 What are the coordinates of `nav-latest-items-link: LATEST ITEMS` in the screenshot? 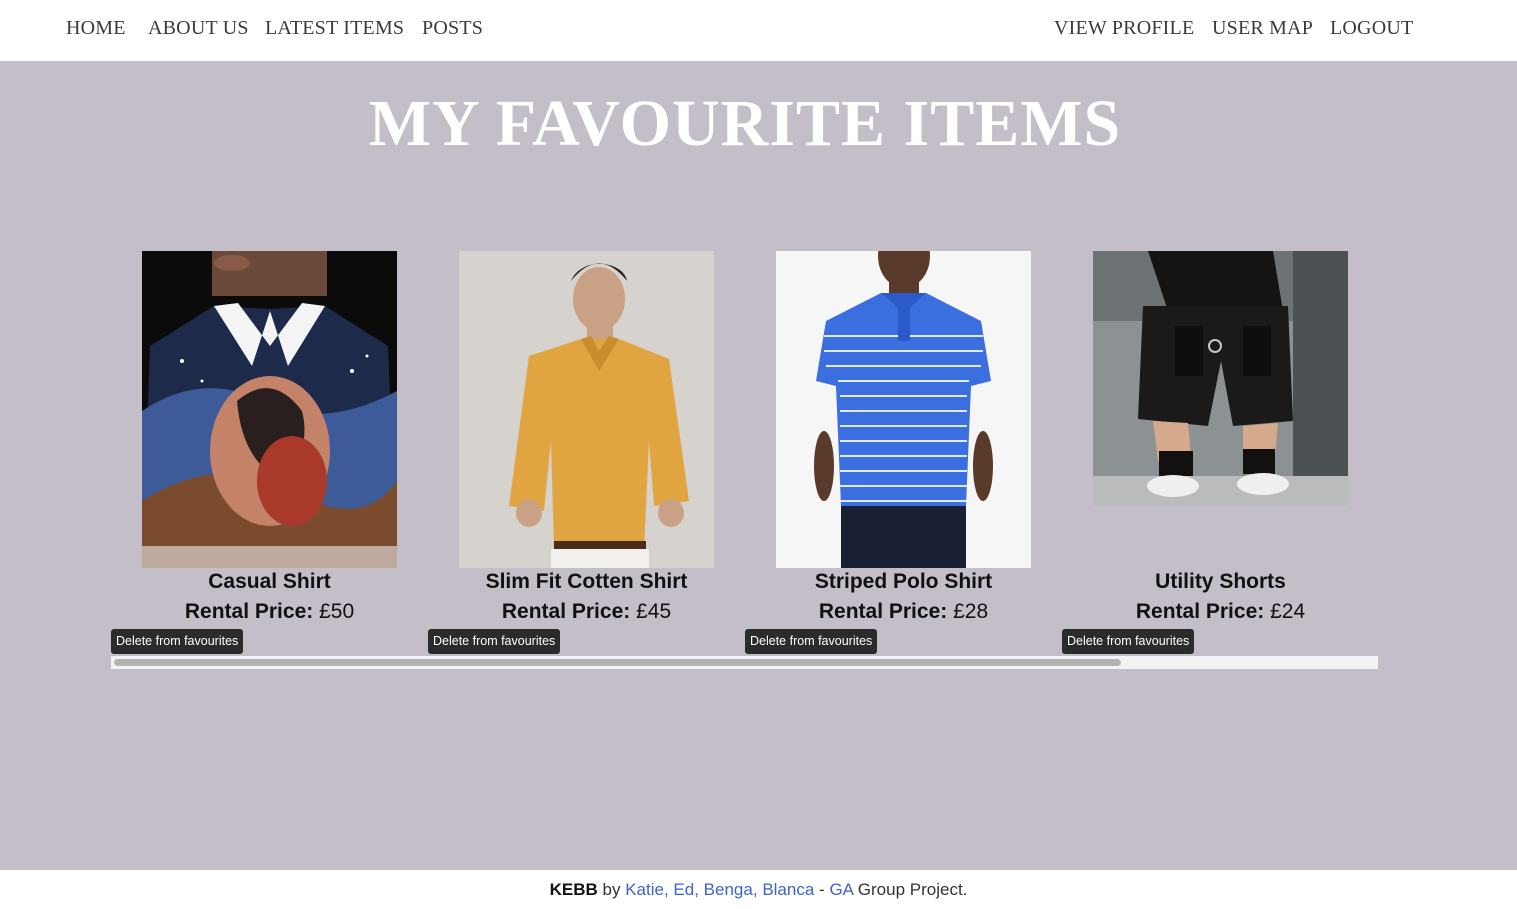 It's located at (334, 28).